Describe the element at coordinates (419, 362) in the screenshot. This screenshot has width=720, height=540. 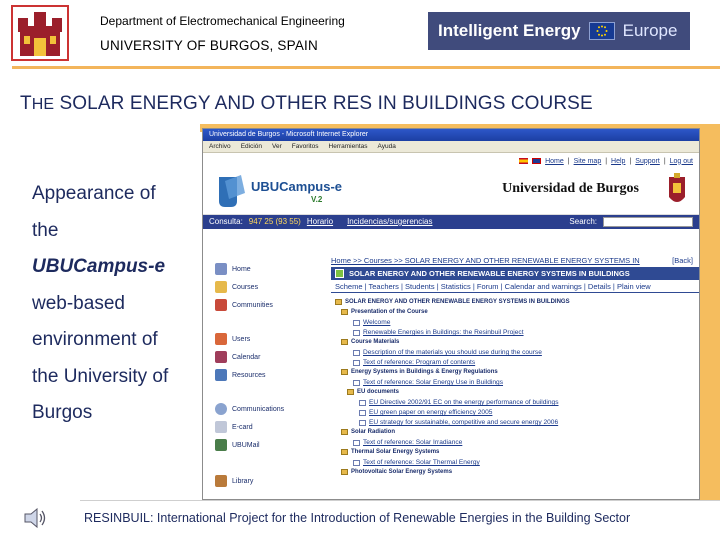
I see `tree-item-label: Text of reference: Program of contents` at that location.